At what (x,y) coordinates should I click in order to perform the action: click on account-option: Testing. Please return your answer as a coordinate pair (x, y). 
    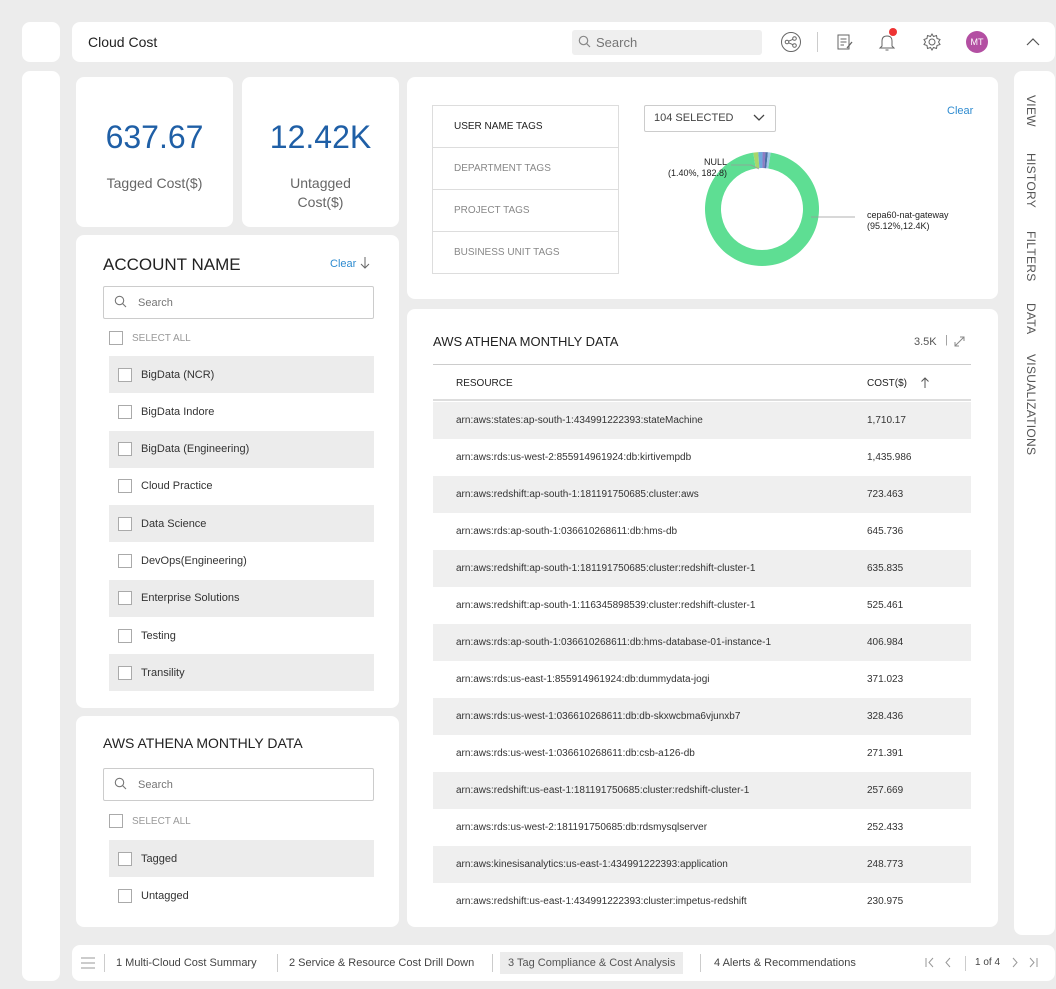
    Looking at the image, I should click on (241, 635).